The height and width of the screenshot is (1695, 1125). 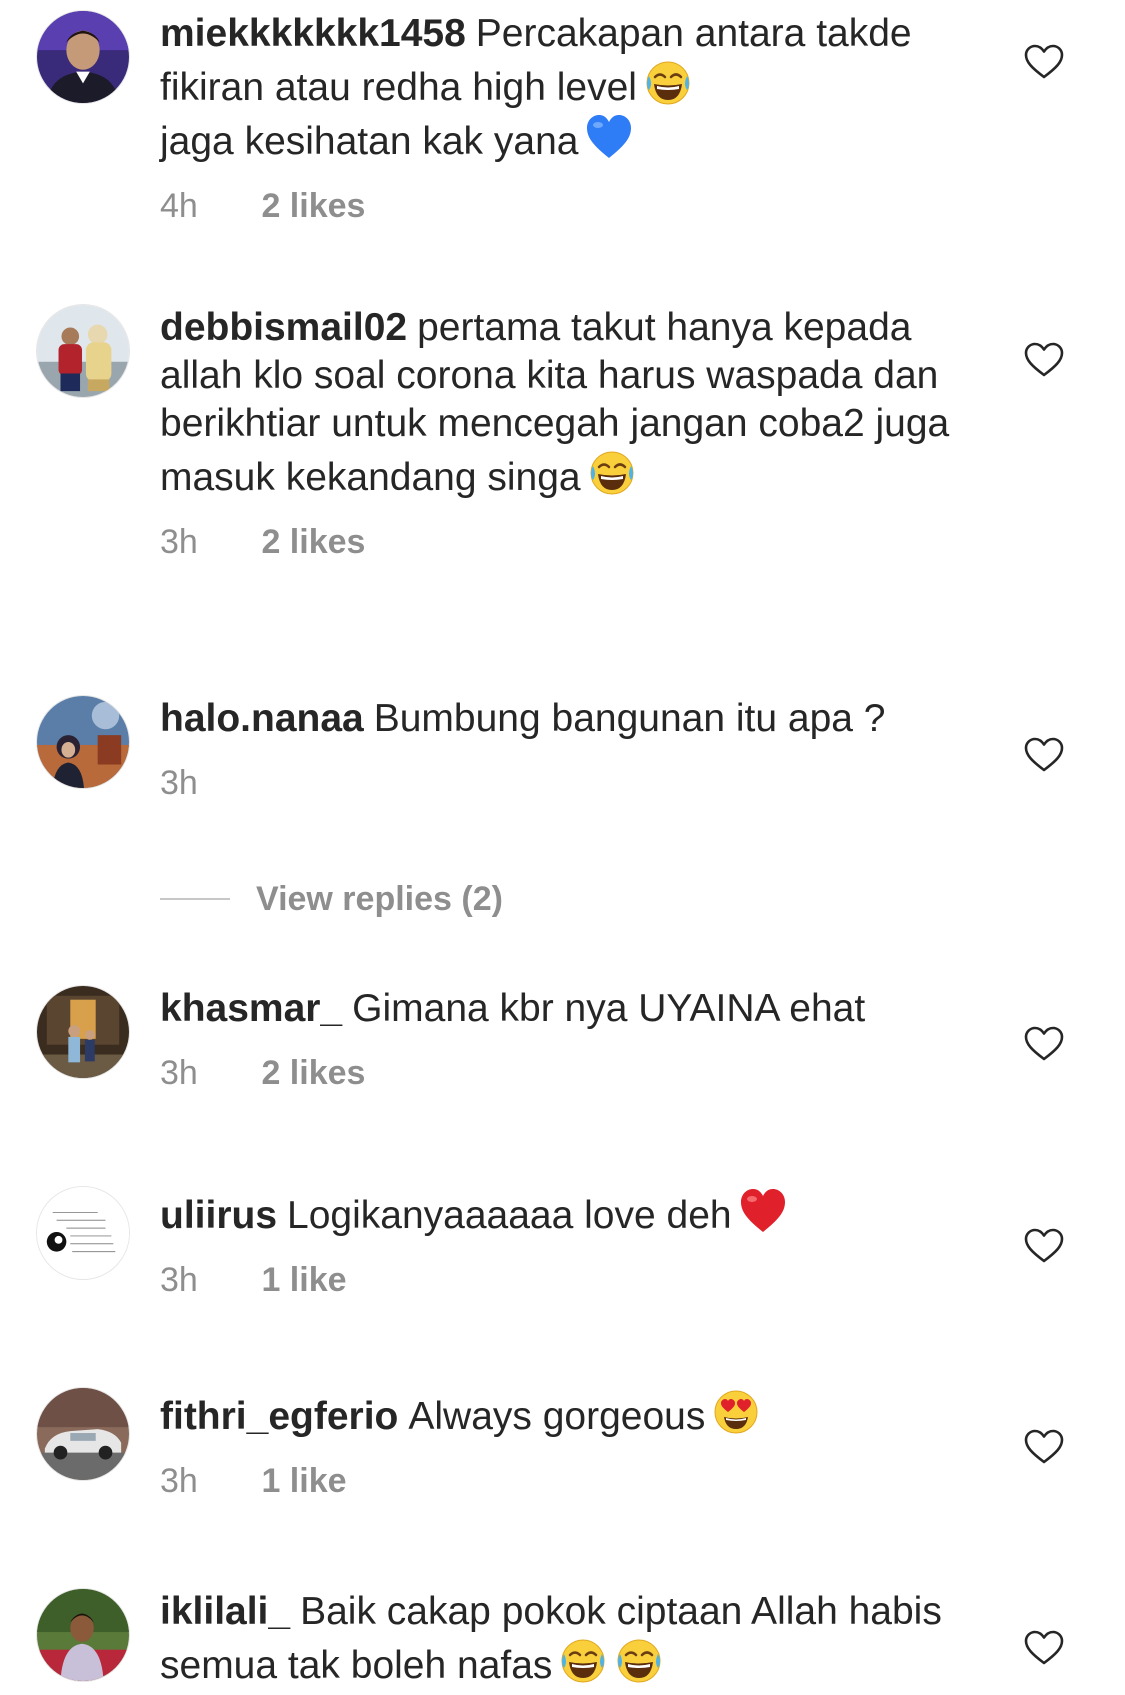 I want to click on view-replies-label: View replies (2), so click(x=379, y=899).